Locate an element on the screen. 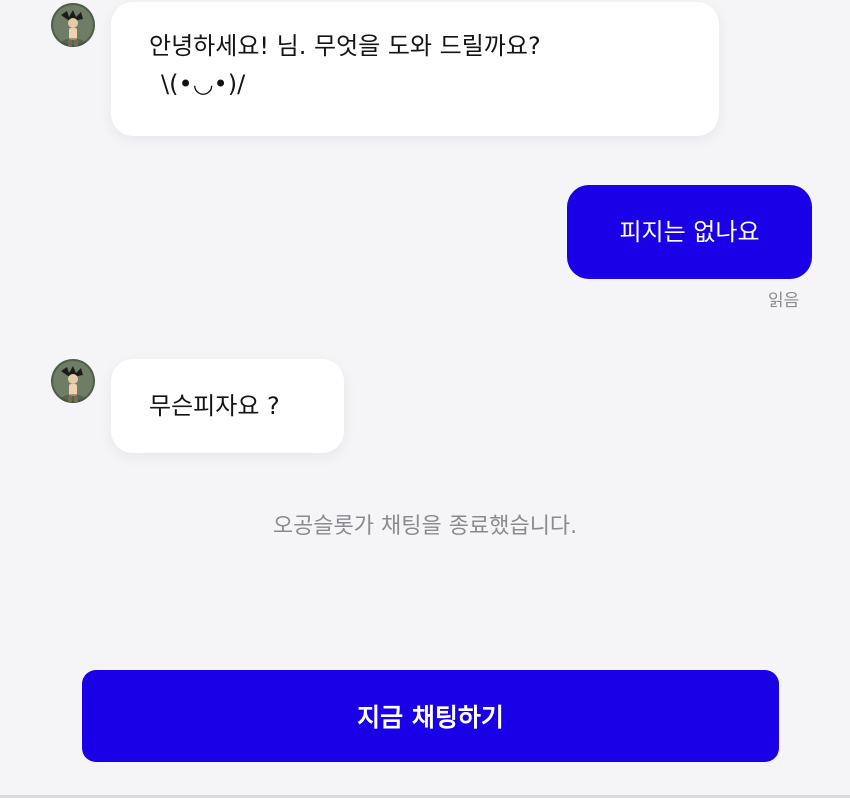 This screenshot has height=798, width=850. message-emoticon: \(•◡•)/ is located at coordinates (203, 84).